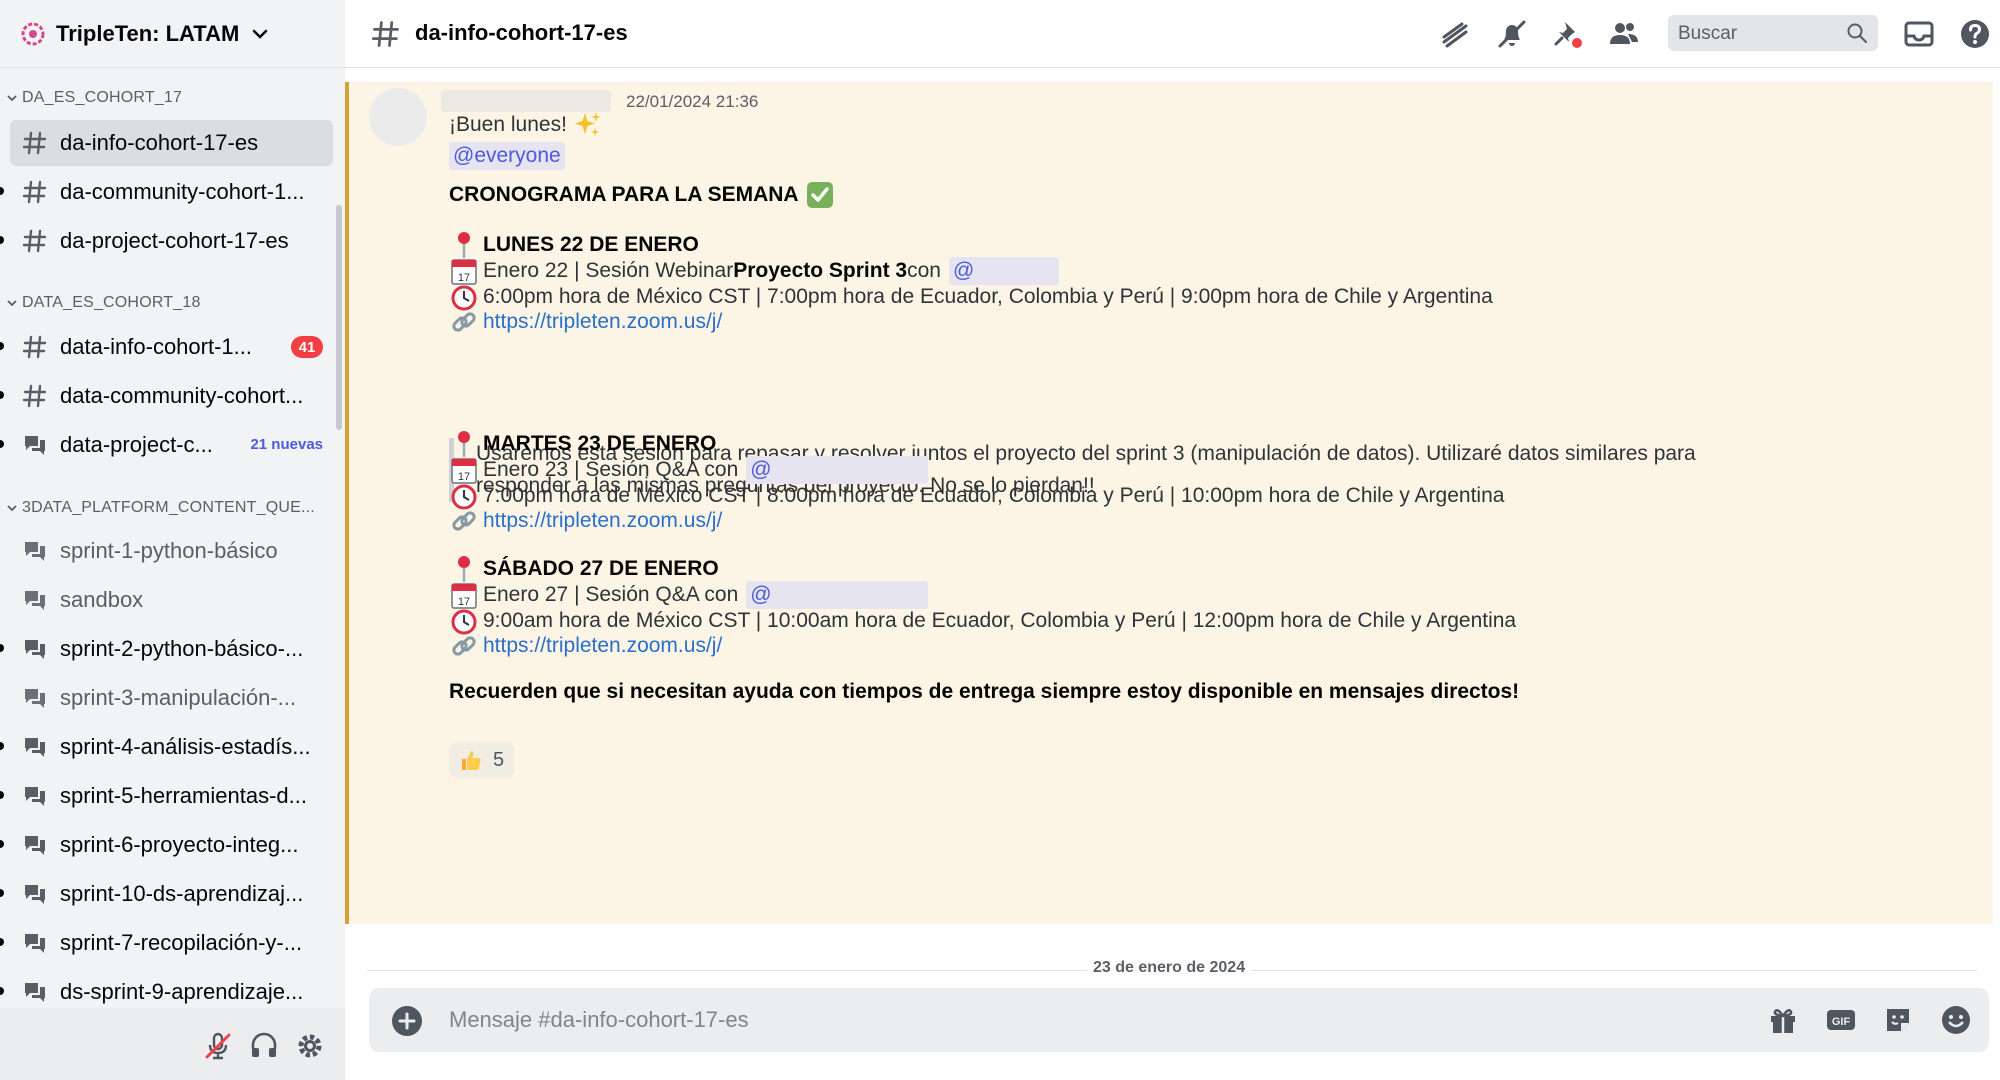 The width and height of the screenshot is (2000, 1080). I want to click on member-list-icon, so click(1624, 34).